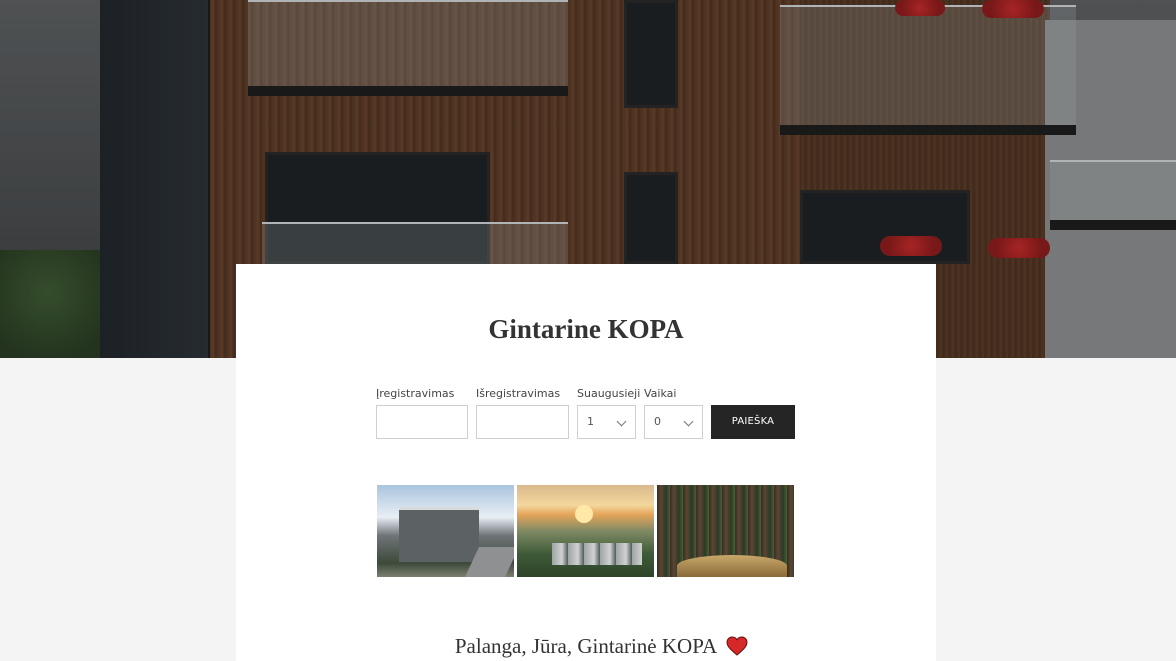 The width and height of the screenshot is (1176, 661). What do you see at coordinates (606, 422) in the screenshot?
I see `adults-select: 1` at bounding box center [606, 422].